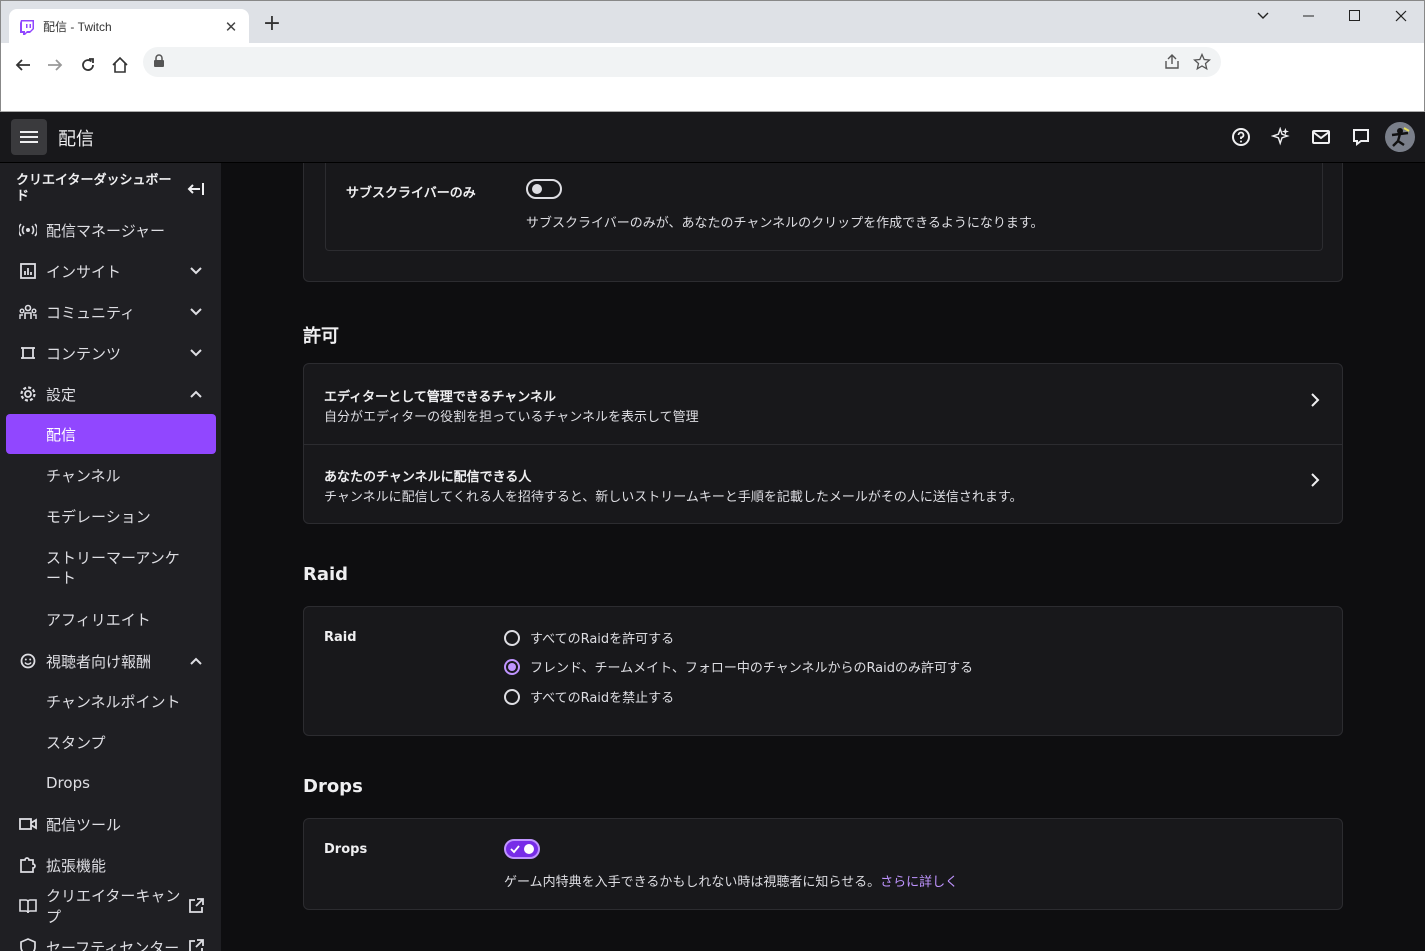  What do you see at coordinates (712, 77) in the screenshot?
I see `browser-toolbar` at bounding box center [712, 77].